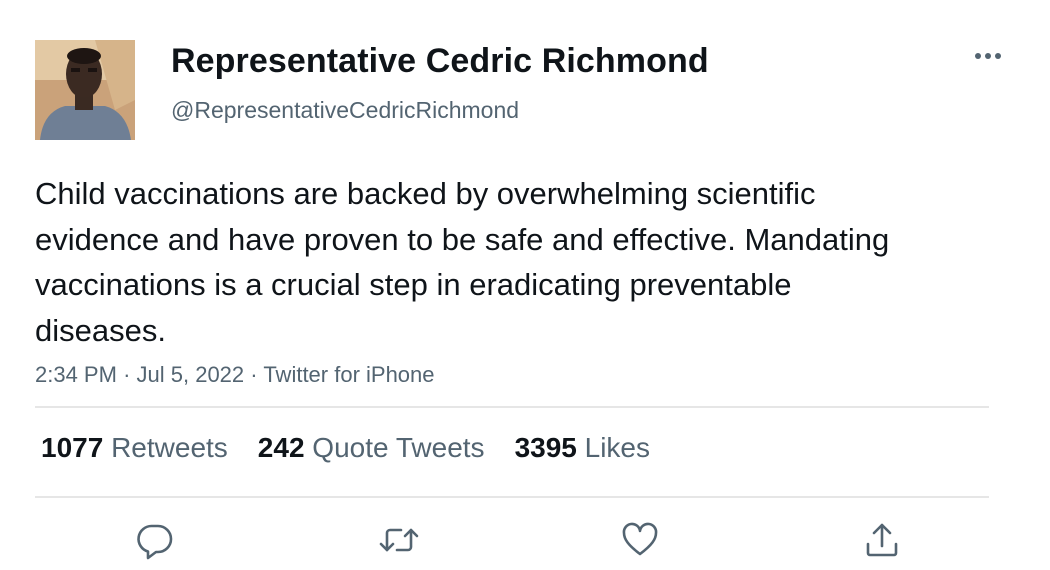  I want to click on retweets-label: Retweets, so click(169, 447).